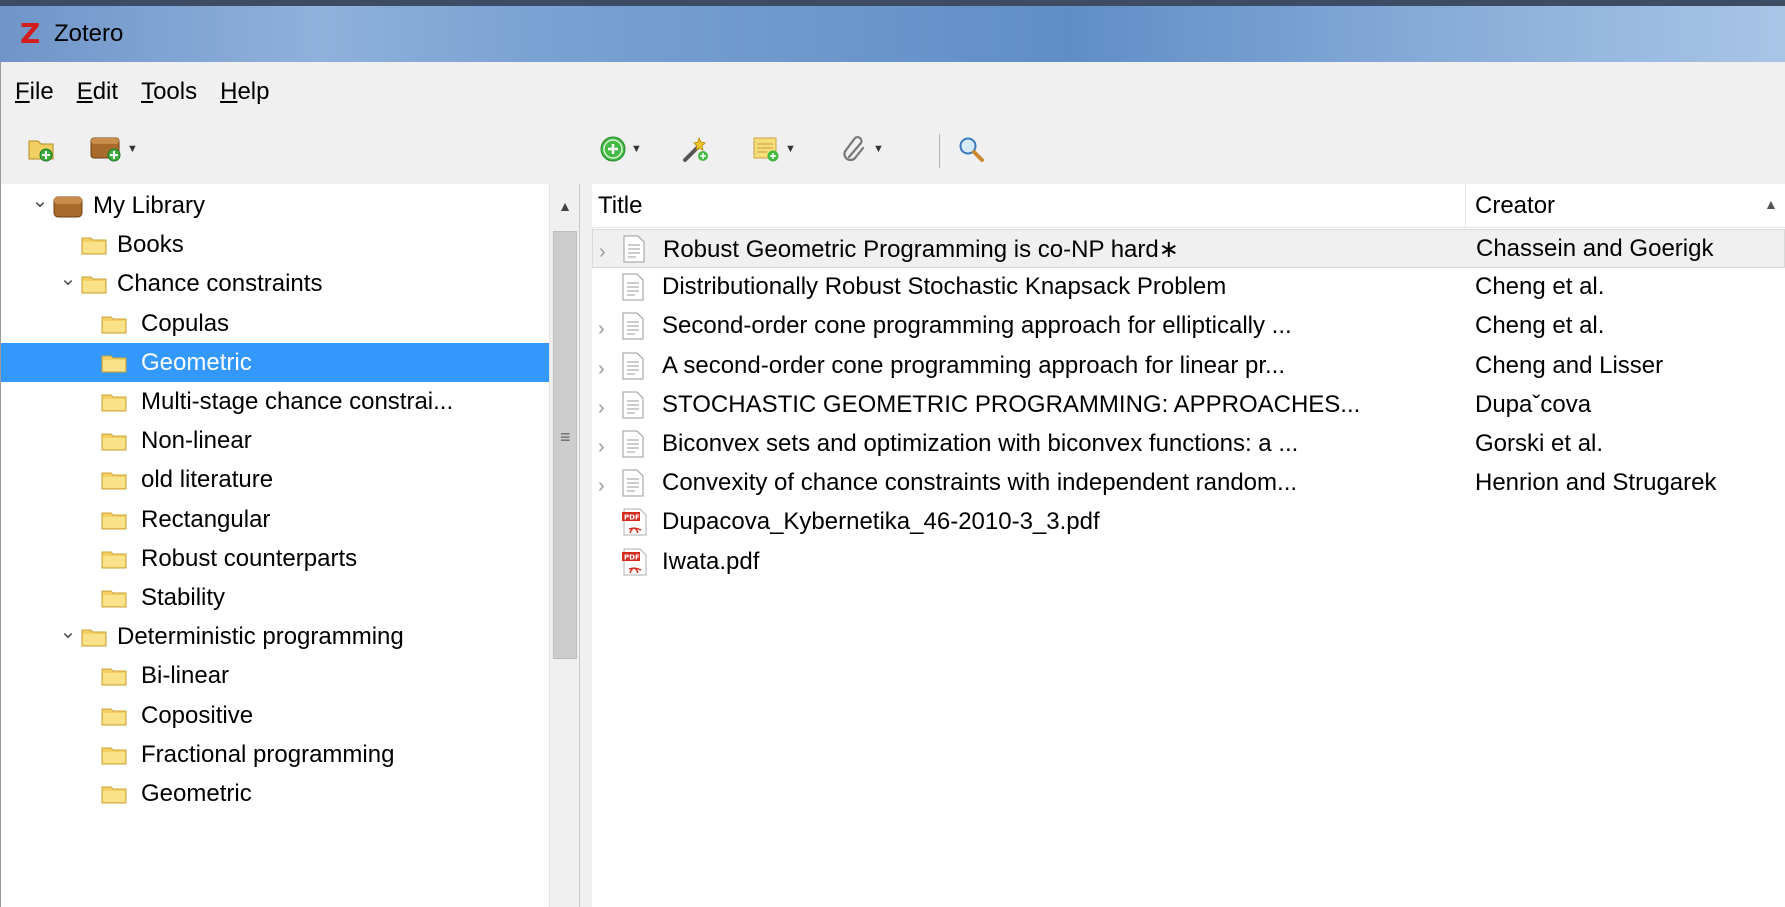  I want to click on menu-help: Help, so click(244, 93).